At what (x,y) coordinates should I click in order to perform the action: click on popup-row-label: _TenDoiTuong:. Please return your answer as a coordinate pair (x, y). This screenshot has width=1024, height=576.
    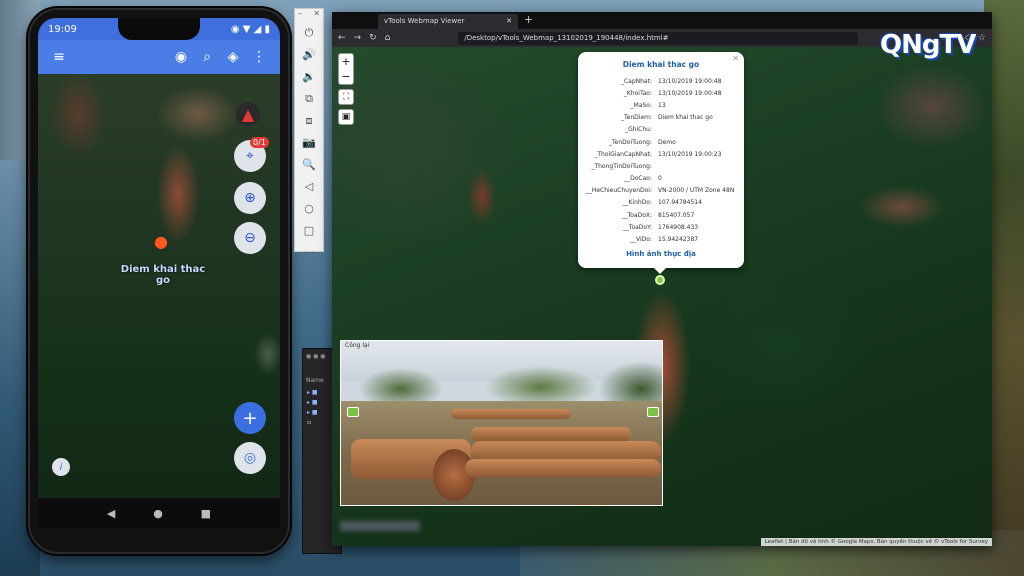
    Looking at the image, I should click on (630, 142).